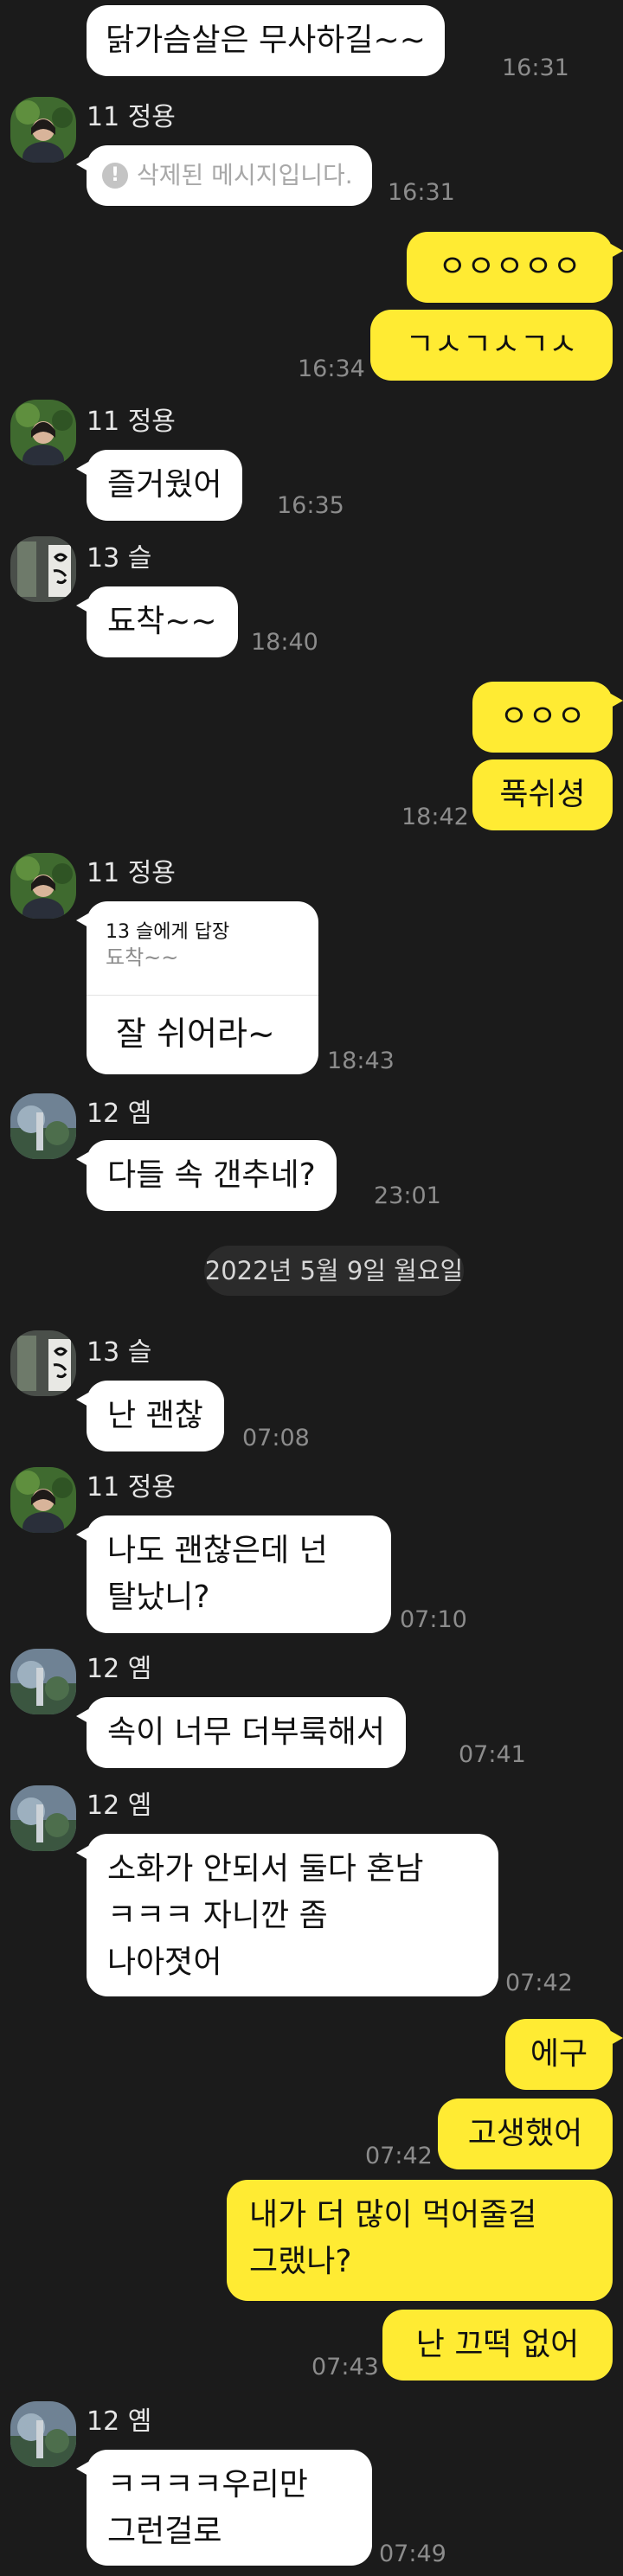 This screenshot has width=623, height=2576. Describe the element at coordinates (224, 2508) in the screenshot. I see `message-bubble: ㅋㅋㅋㅋ우리만 그런걸로` at that location.